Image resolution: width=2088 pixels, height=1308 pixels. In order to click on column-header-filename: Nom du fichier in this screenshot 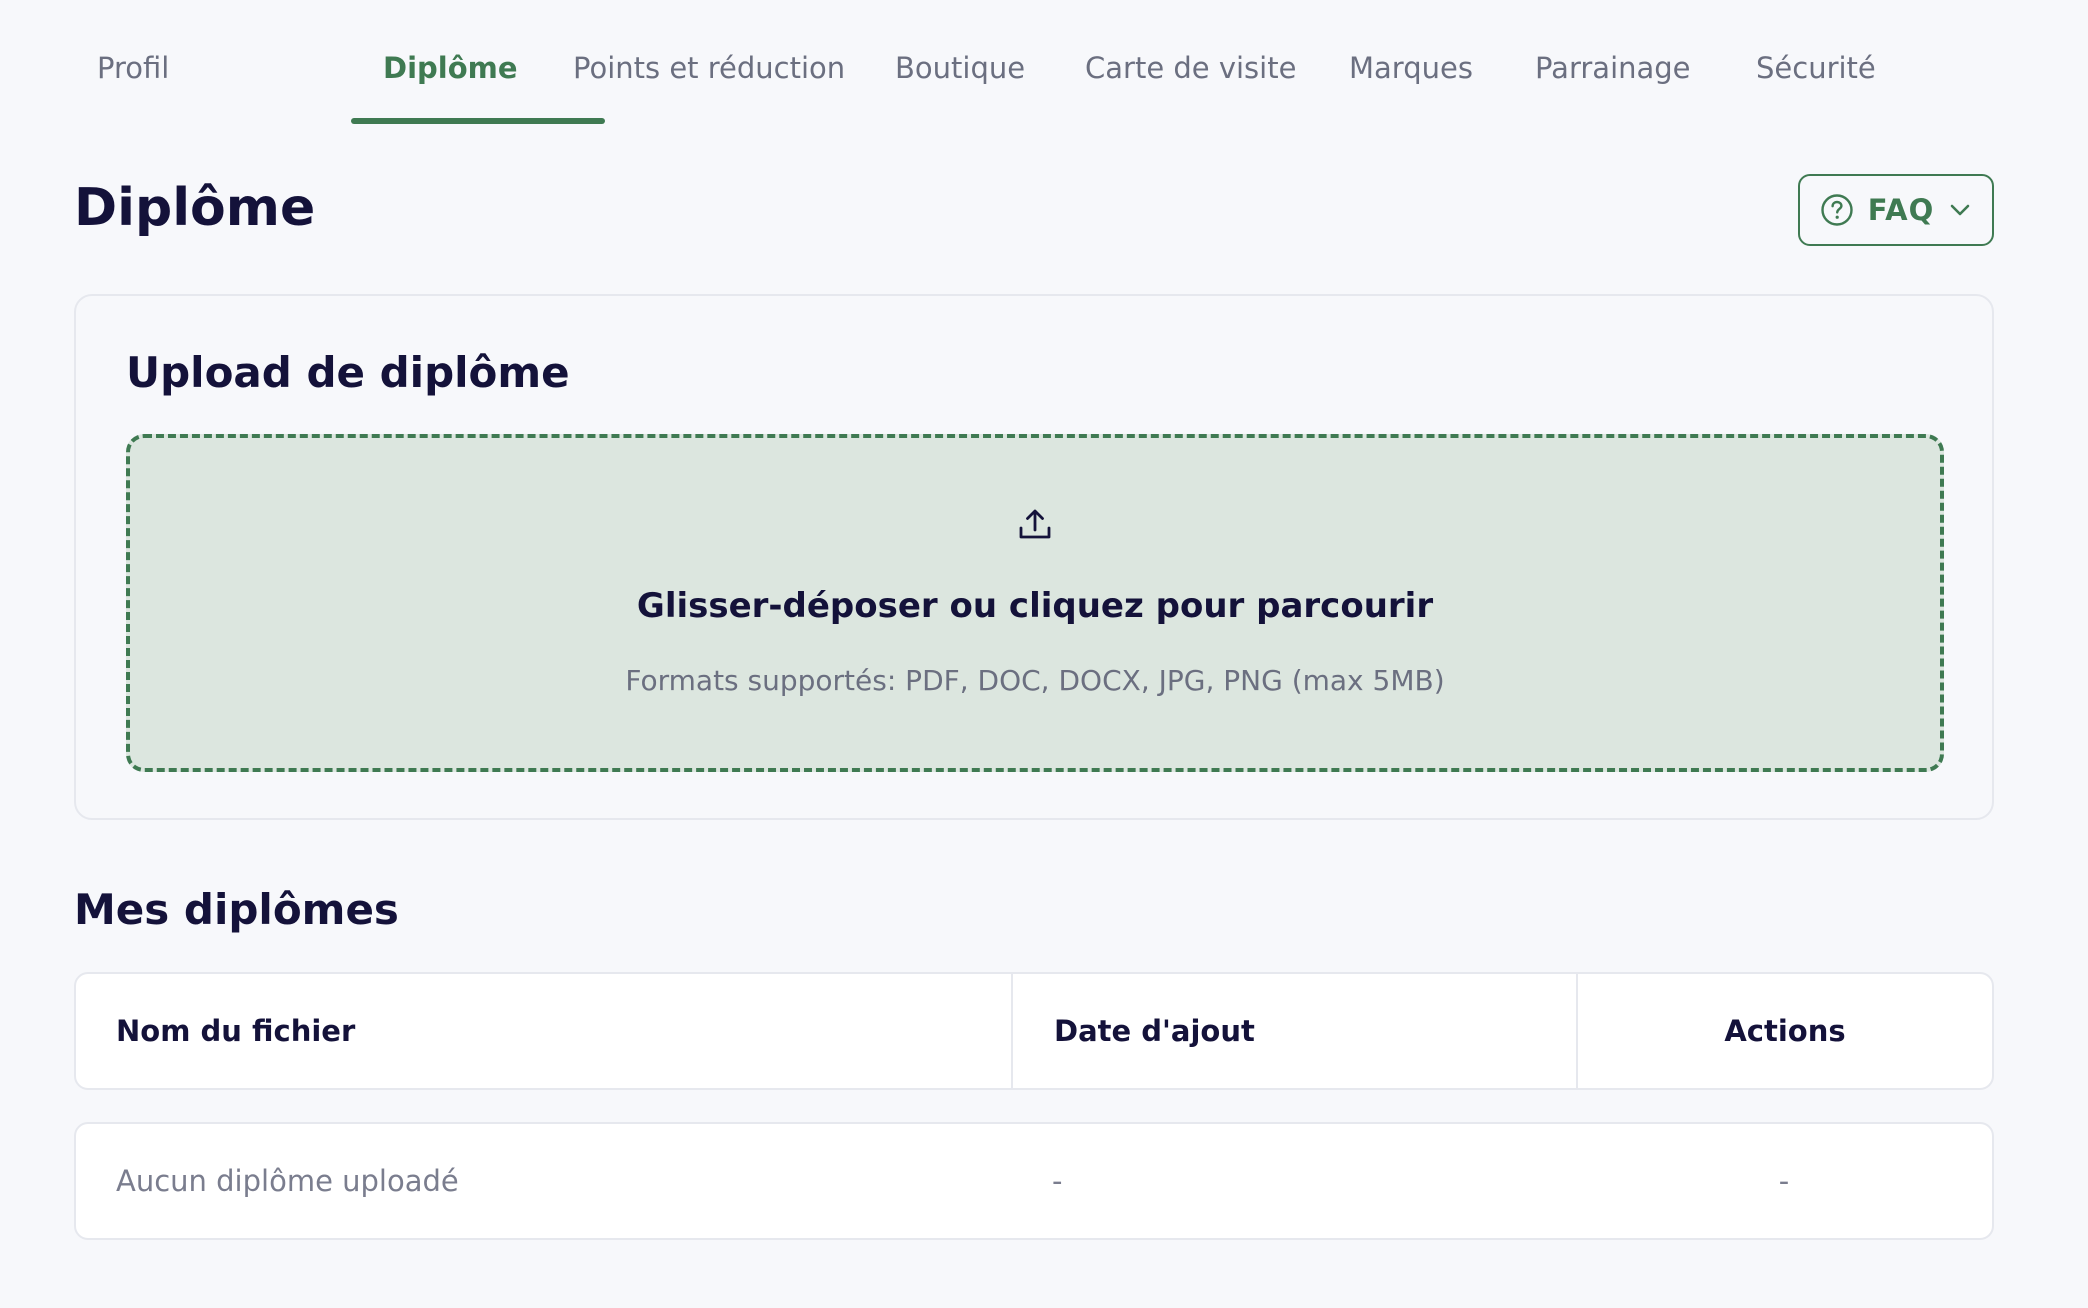, I will do `click(236, 1031)`.